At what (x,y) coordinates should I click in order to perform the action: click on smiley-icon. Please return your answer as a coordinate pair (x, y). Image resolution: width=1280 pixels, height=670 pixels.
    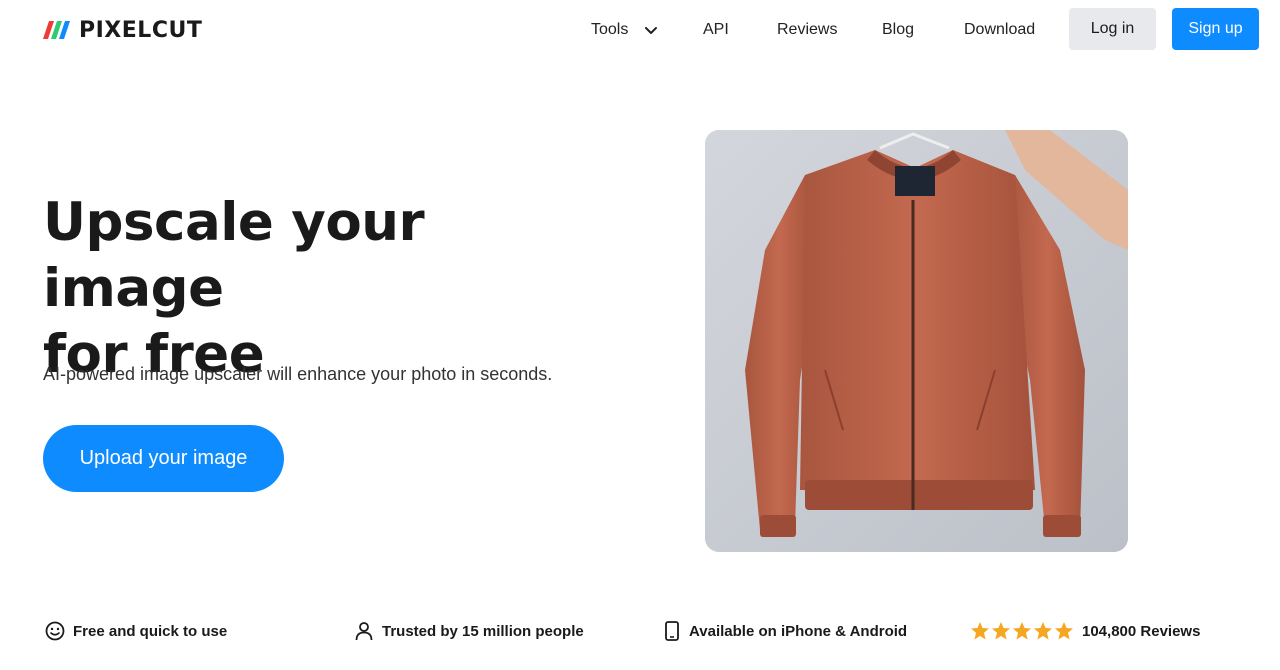
    Looking at the image, I should click on (55, 631).